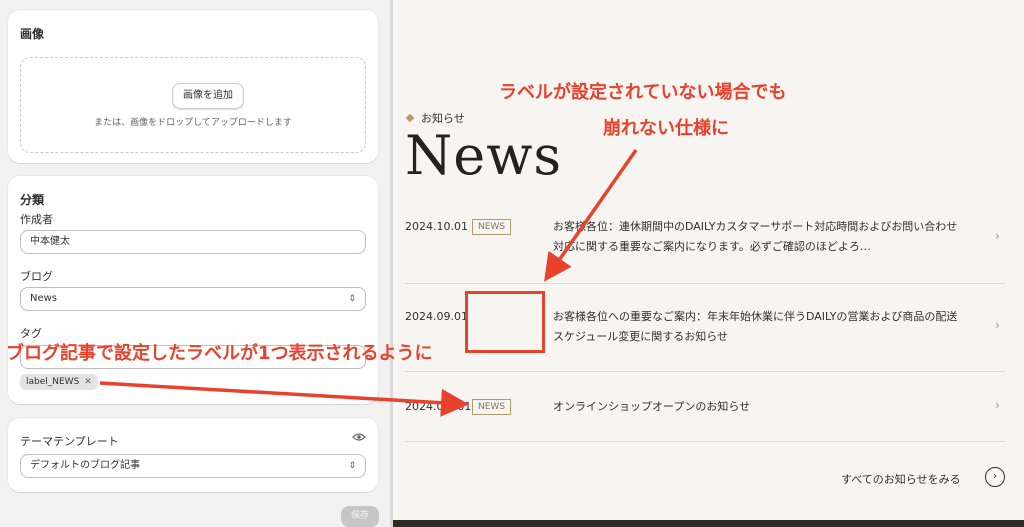 This screenshot has width=1024, height=527. Describe the element at coordinates (36, 276) in the screenshot. I see `blog-label: ブログ` at that location.